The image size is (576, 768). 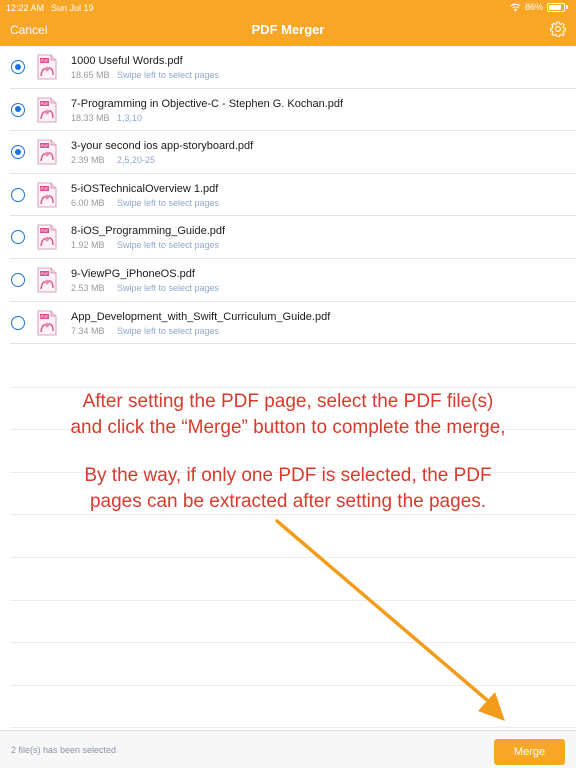 What do you see at coordinates (88, 202) in the screenshot?
I see `file-size: 6.00 MB` at bounding box center [88, 202].